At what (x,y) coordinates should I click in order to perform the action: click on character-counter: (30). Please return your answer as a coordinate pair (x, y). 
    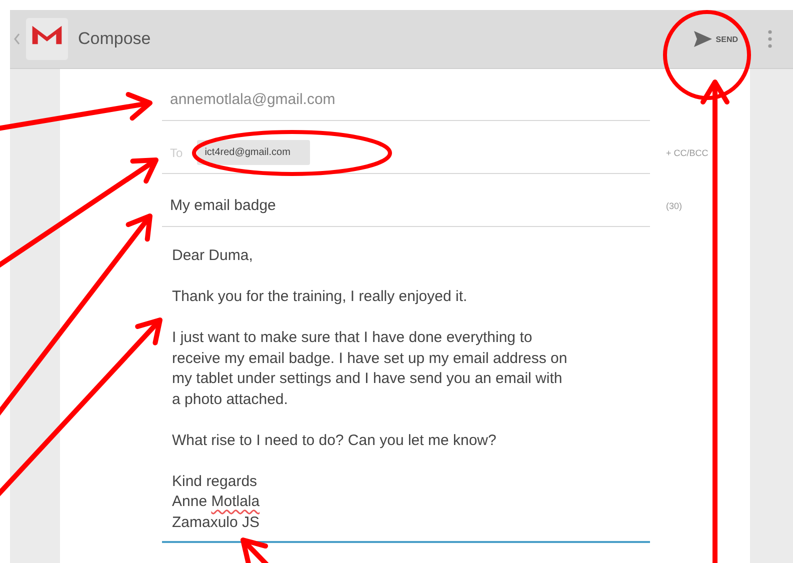
    Looking at the image, I should click on (674, 206).